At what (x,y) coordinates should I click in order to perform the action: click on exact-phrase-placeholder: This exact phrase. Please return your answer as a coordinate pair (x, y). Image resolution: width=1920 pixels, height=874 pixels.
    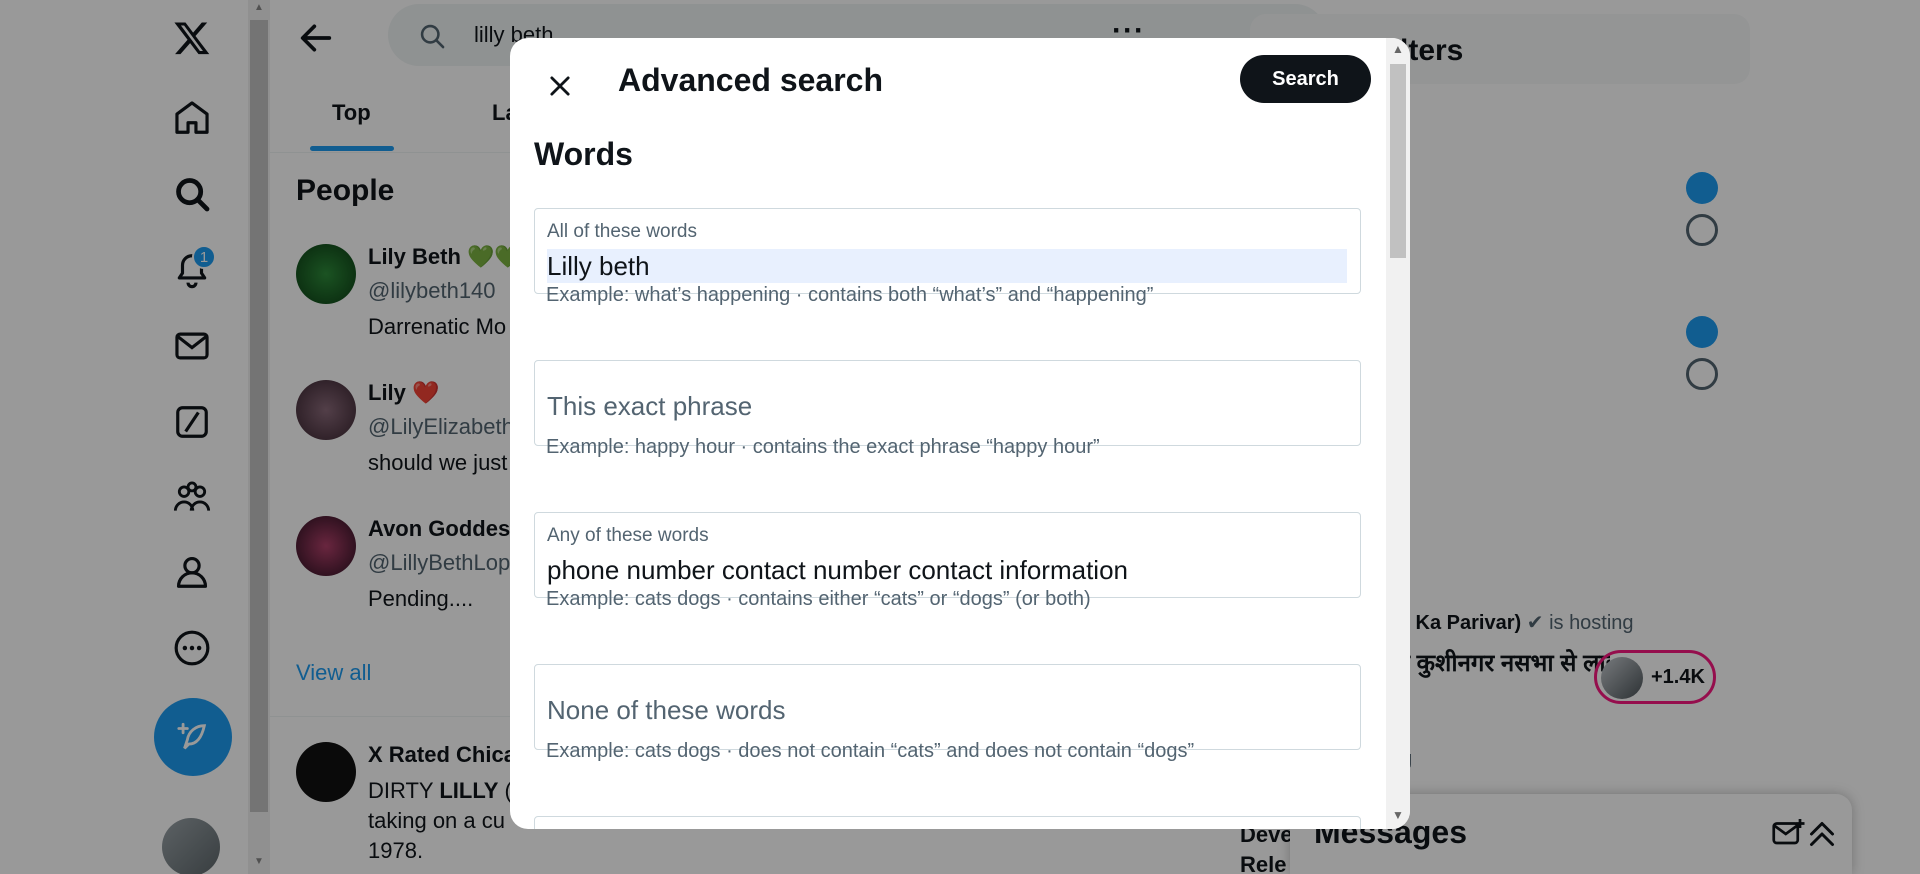
    Looking at the image, I should click on (650, 406).